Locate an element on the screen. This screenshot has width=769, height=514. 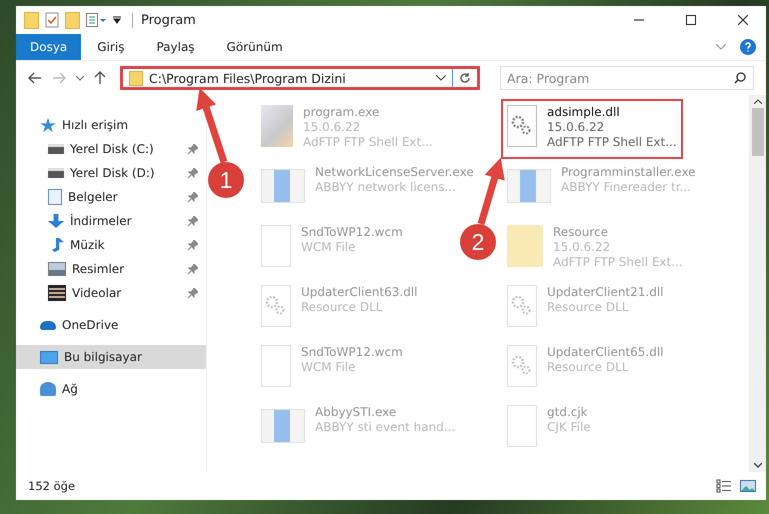
search-field: Ara: Program is located at coordinates (627, 78).